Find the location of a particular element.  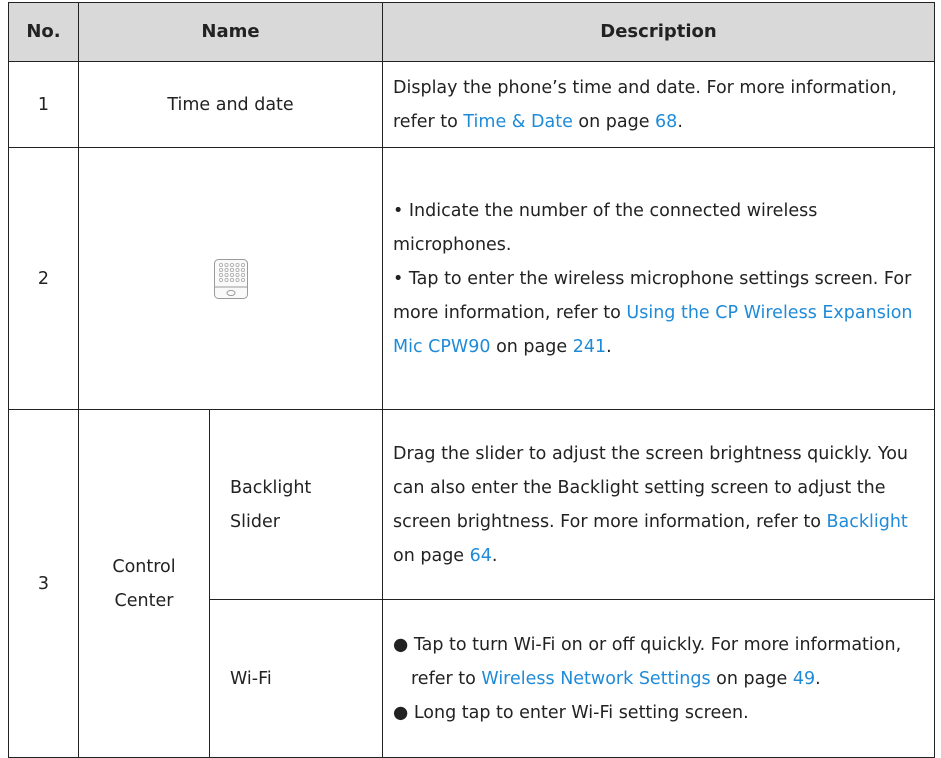

page-link: 64 is located at coordinates (481, 556).